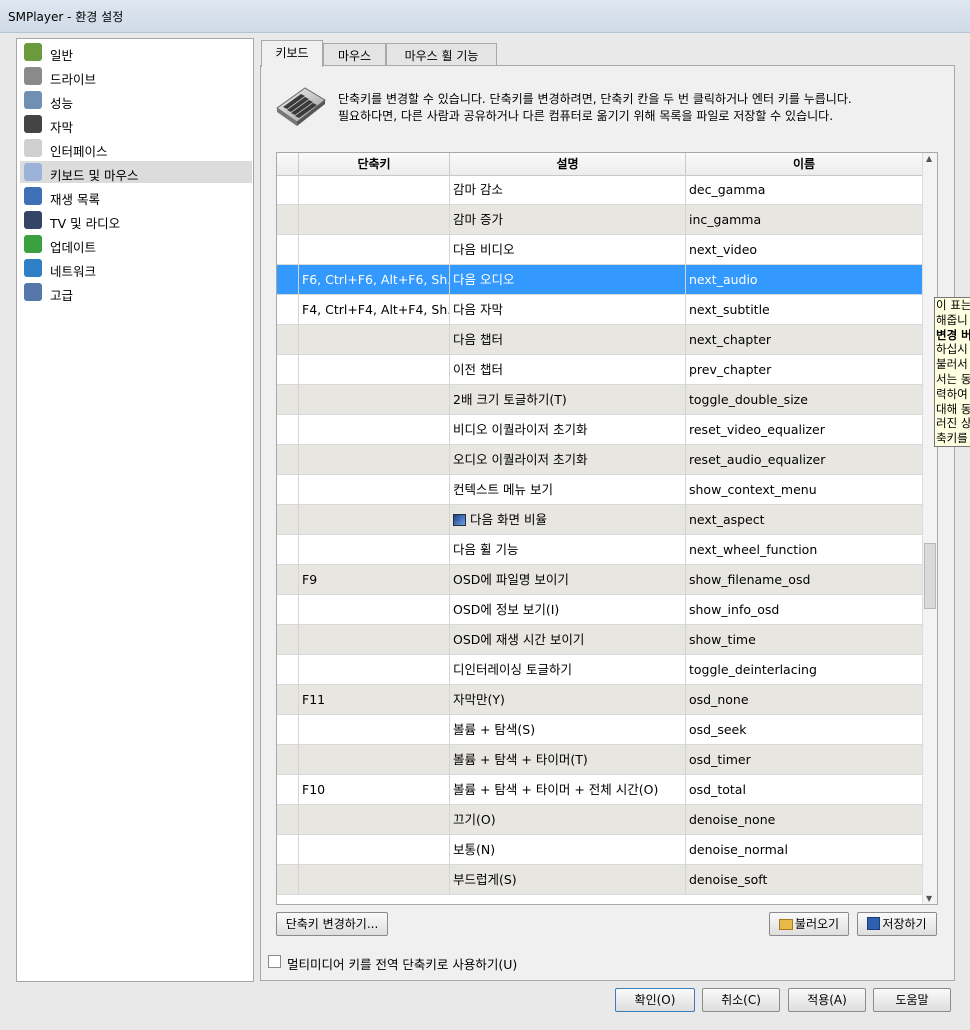  Describe the element at coordinates (930, 576) in the screenshot. I see `scrollbar-thumb` at that location.